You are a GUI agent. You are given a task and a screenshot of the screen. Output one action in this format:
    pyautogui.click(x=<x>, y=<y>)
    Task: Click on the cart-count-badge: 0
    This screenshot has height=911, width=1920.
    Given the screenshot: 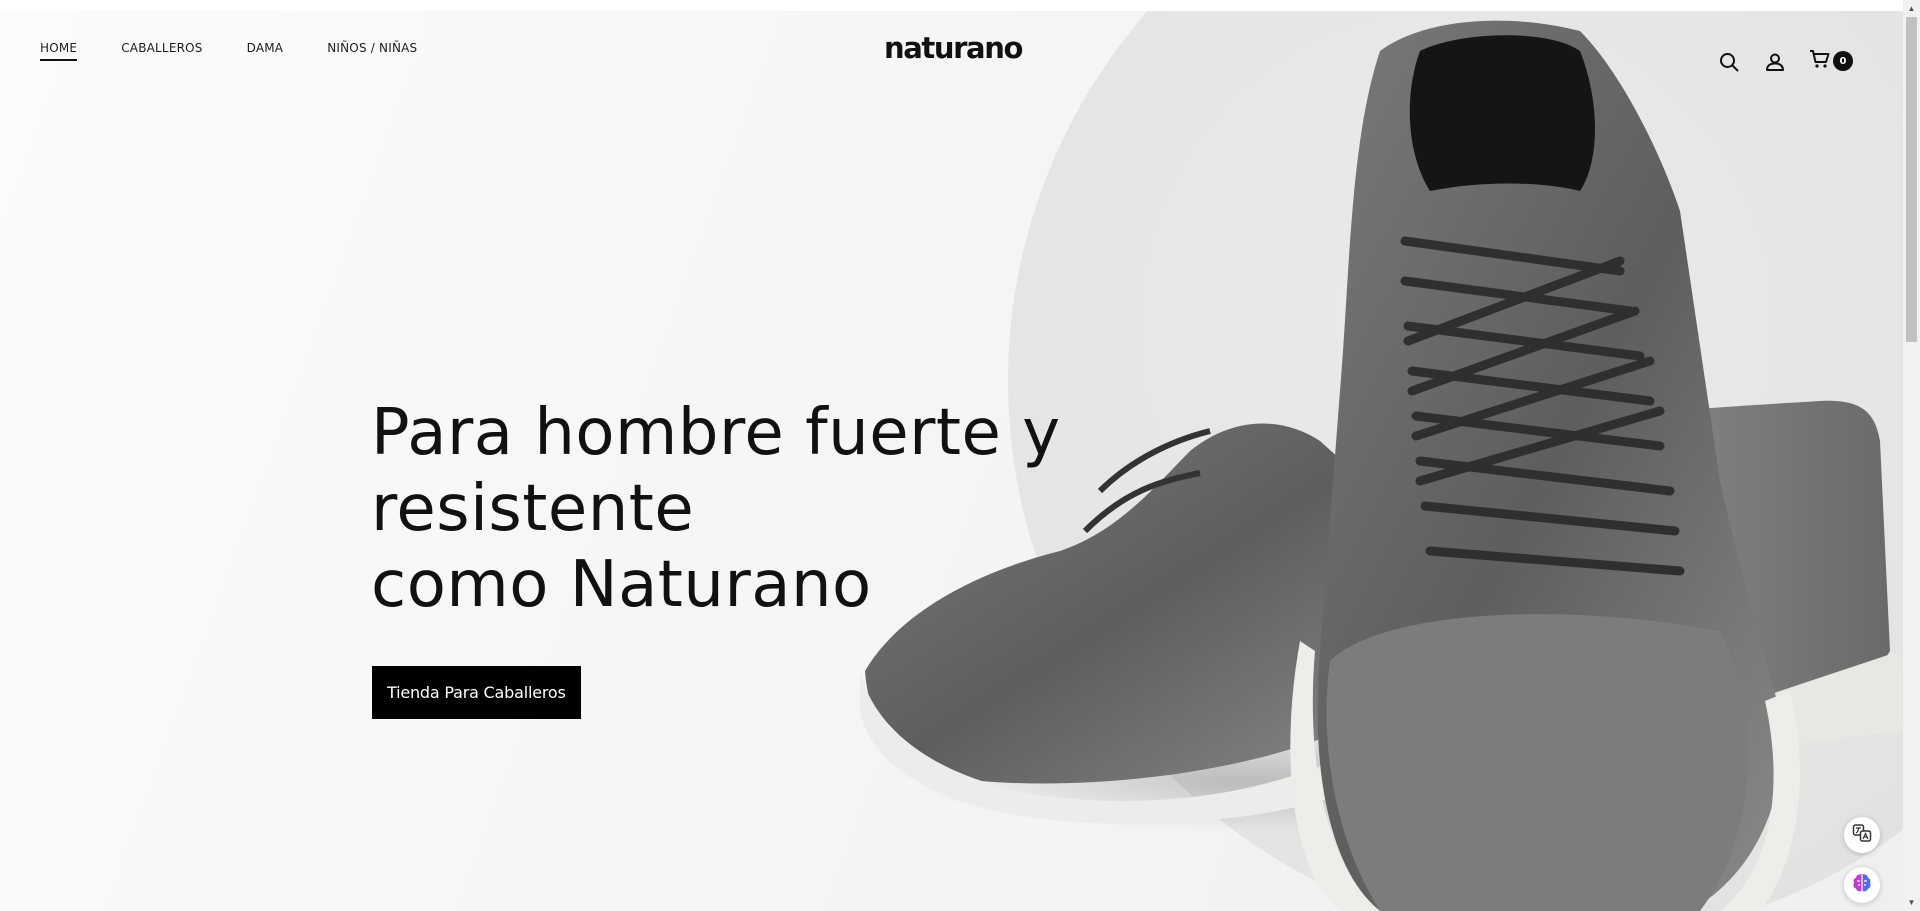 What is the action you would take?
    pyautogui.click(x=1843, y=61)
    